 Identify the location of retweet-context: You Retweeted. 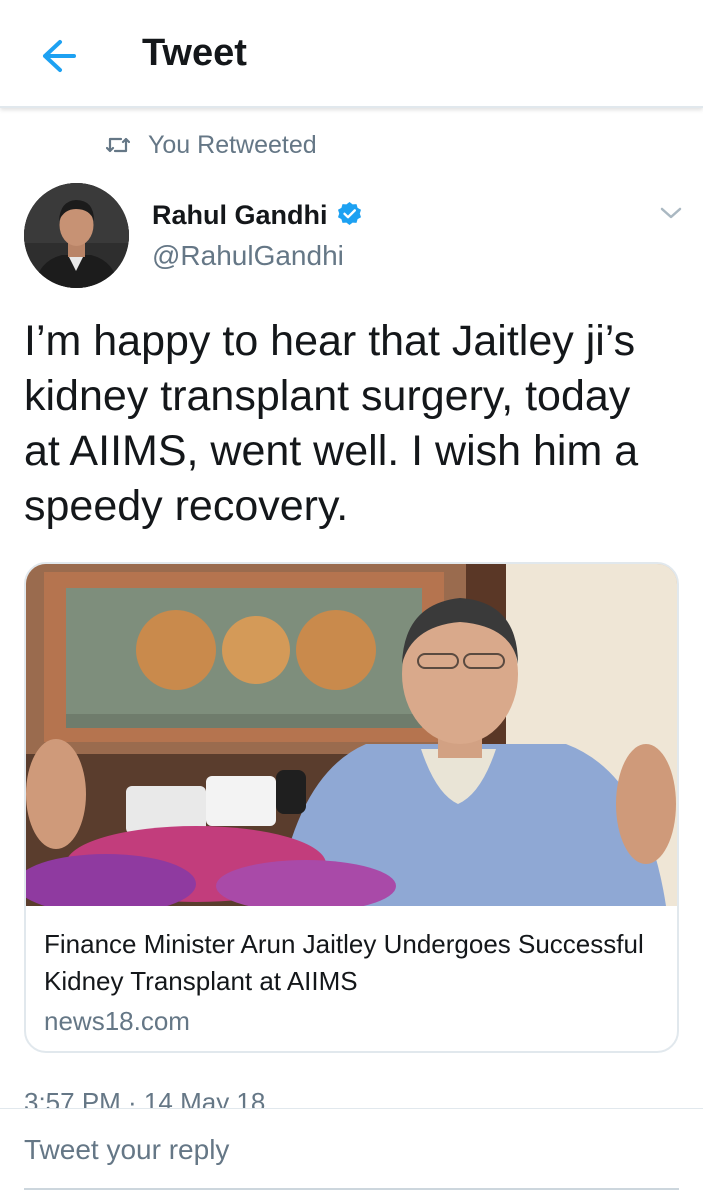
(211, 145).